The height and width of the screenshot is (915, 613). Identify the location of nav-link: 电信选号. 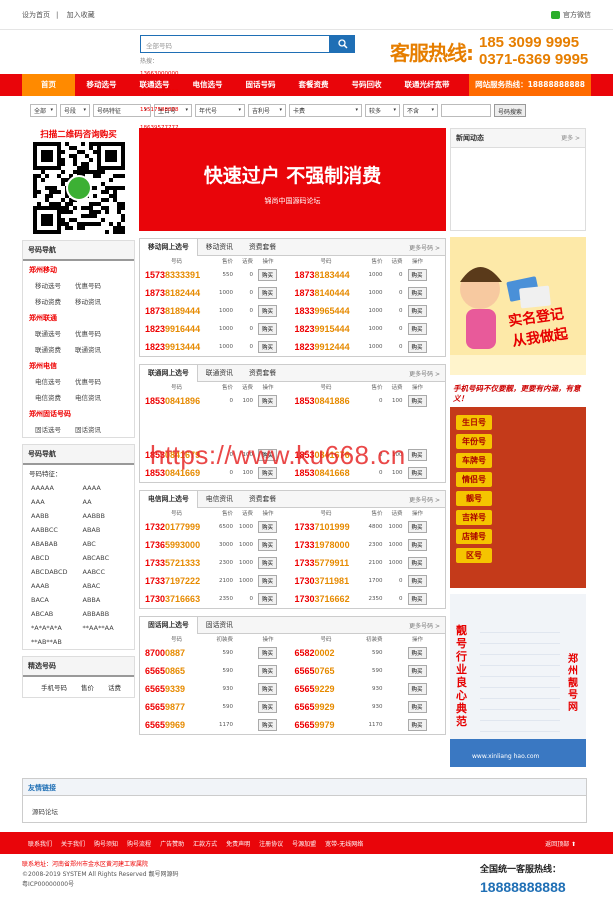
(55, 381).